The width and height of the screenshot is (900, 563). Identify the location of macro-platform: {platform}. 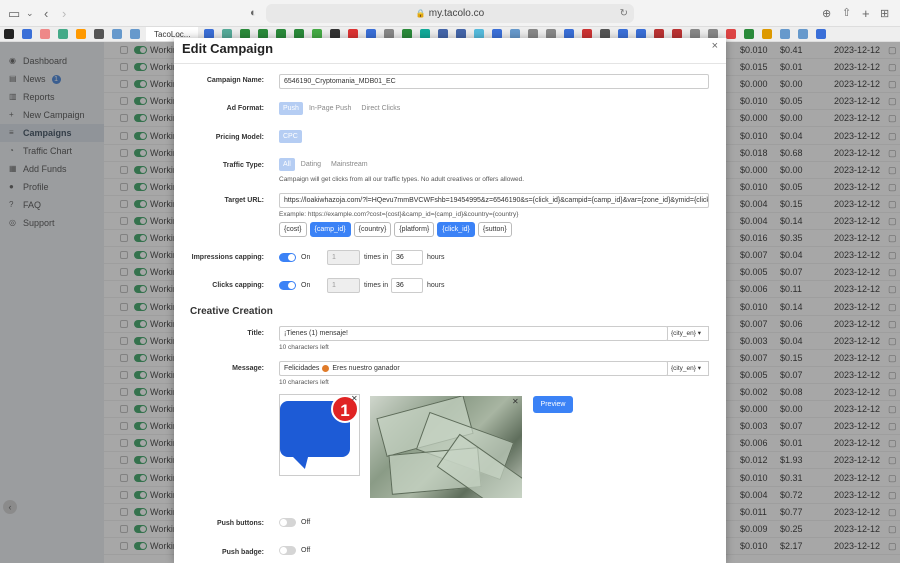
(414, 229).